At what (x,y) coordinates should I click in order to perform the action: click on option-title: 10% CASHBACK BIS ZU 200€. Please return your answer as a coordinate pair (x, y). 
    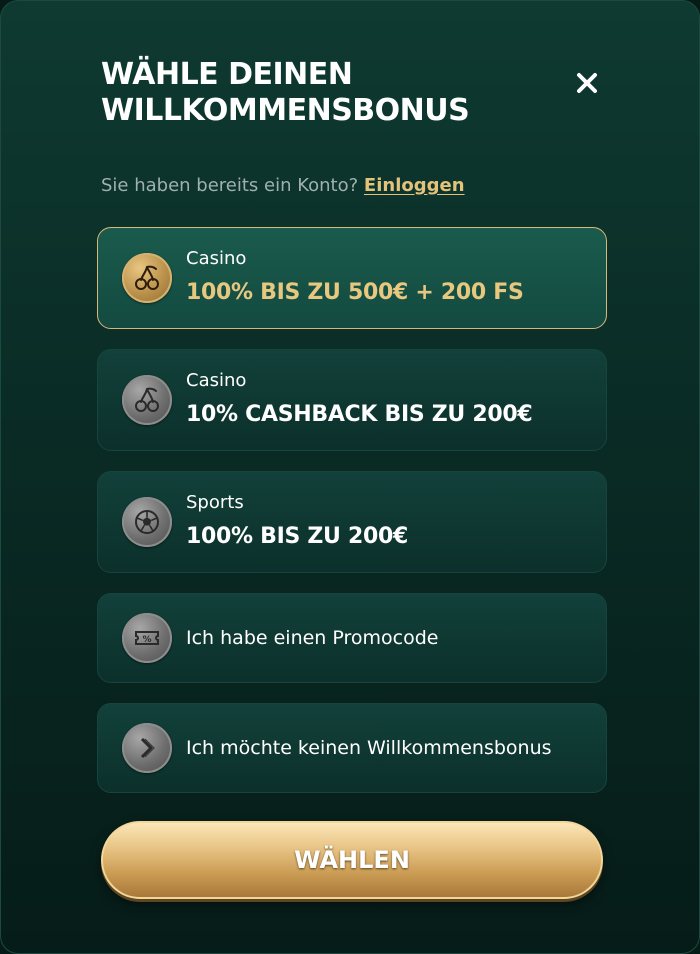
    Looking at the image, I should click on (359, 414).